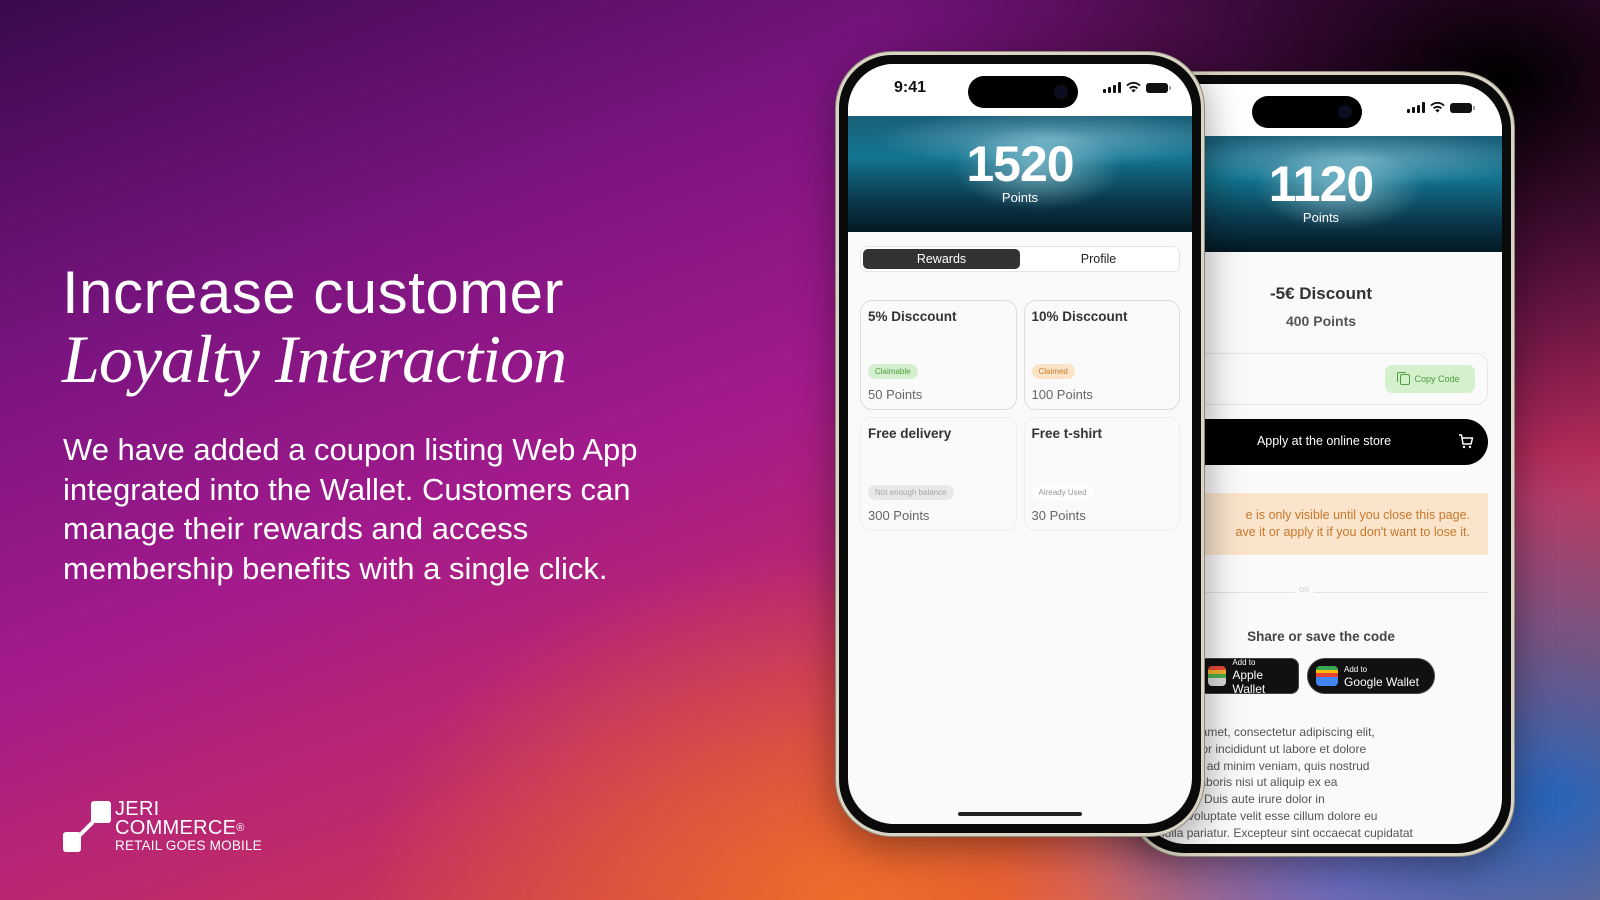 The height and width of the screenshot is (900, 1600). I want to click on add-to-apple-wallet-button: Add to Apple Wallet, so click(1249, 676).